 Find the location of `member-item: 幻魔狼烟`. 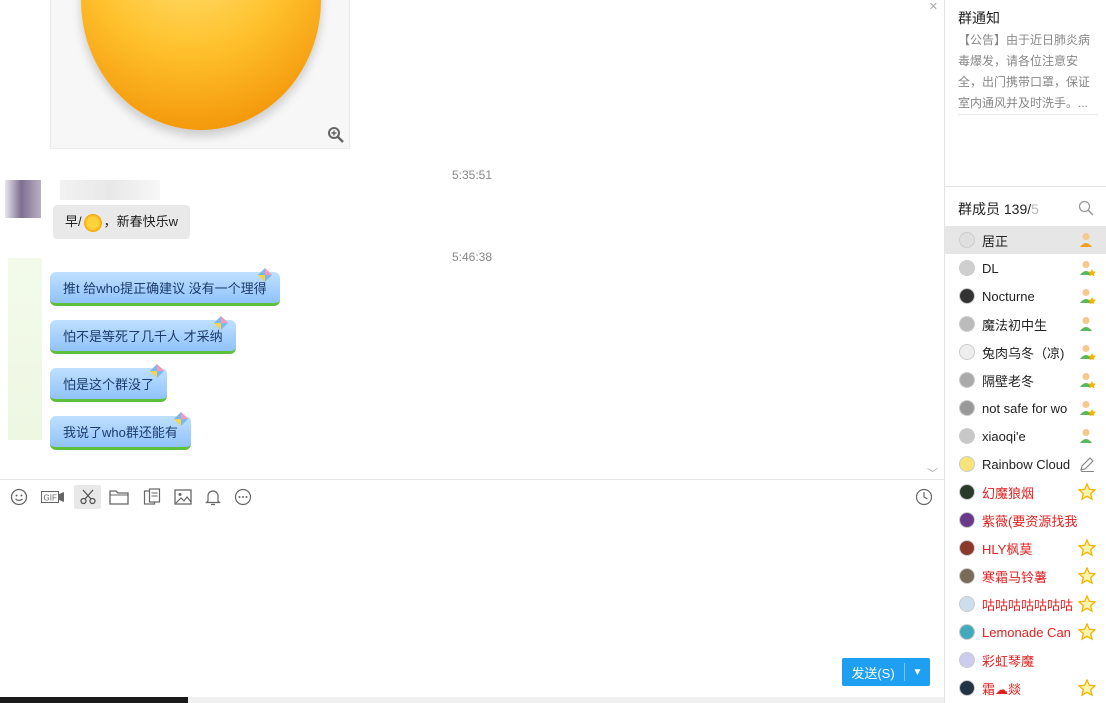

member-item: 幻魔狼烟 is located at coordinates (1025, 492).